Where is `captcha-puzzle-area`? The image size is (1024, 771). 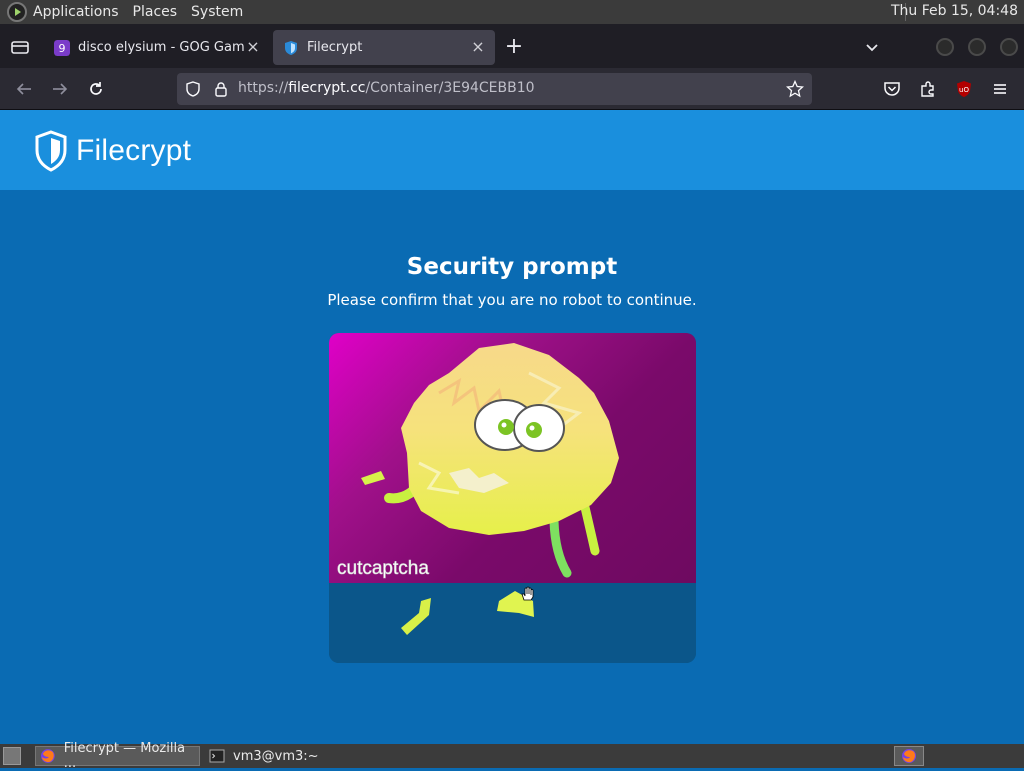 captcha-puzzle-area is located at coordinates (512, 623).